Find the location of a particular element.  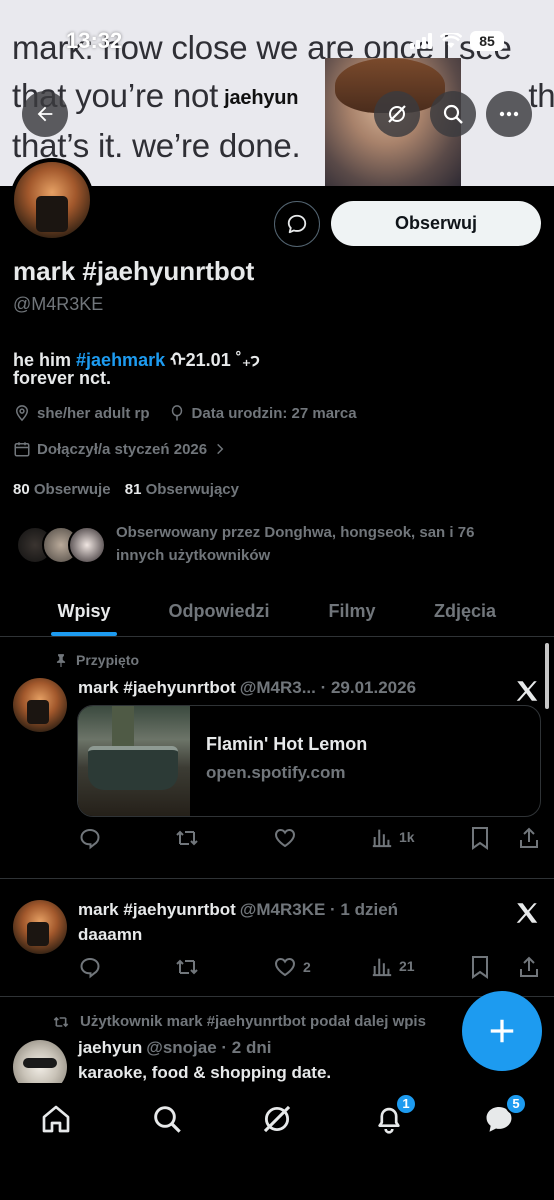

nav-messages: 5 is located at coordinates (503, 1116).